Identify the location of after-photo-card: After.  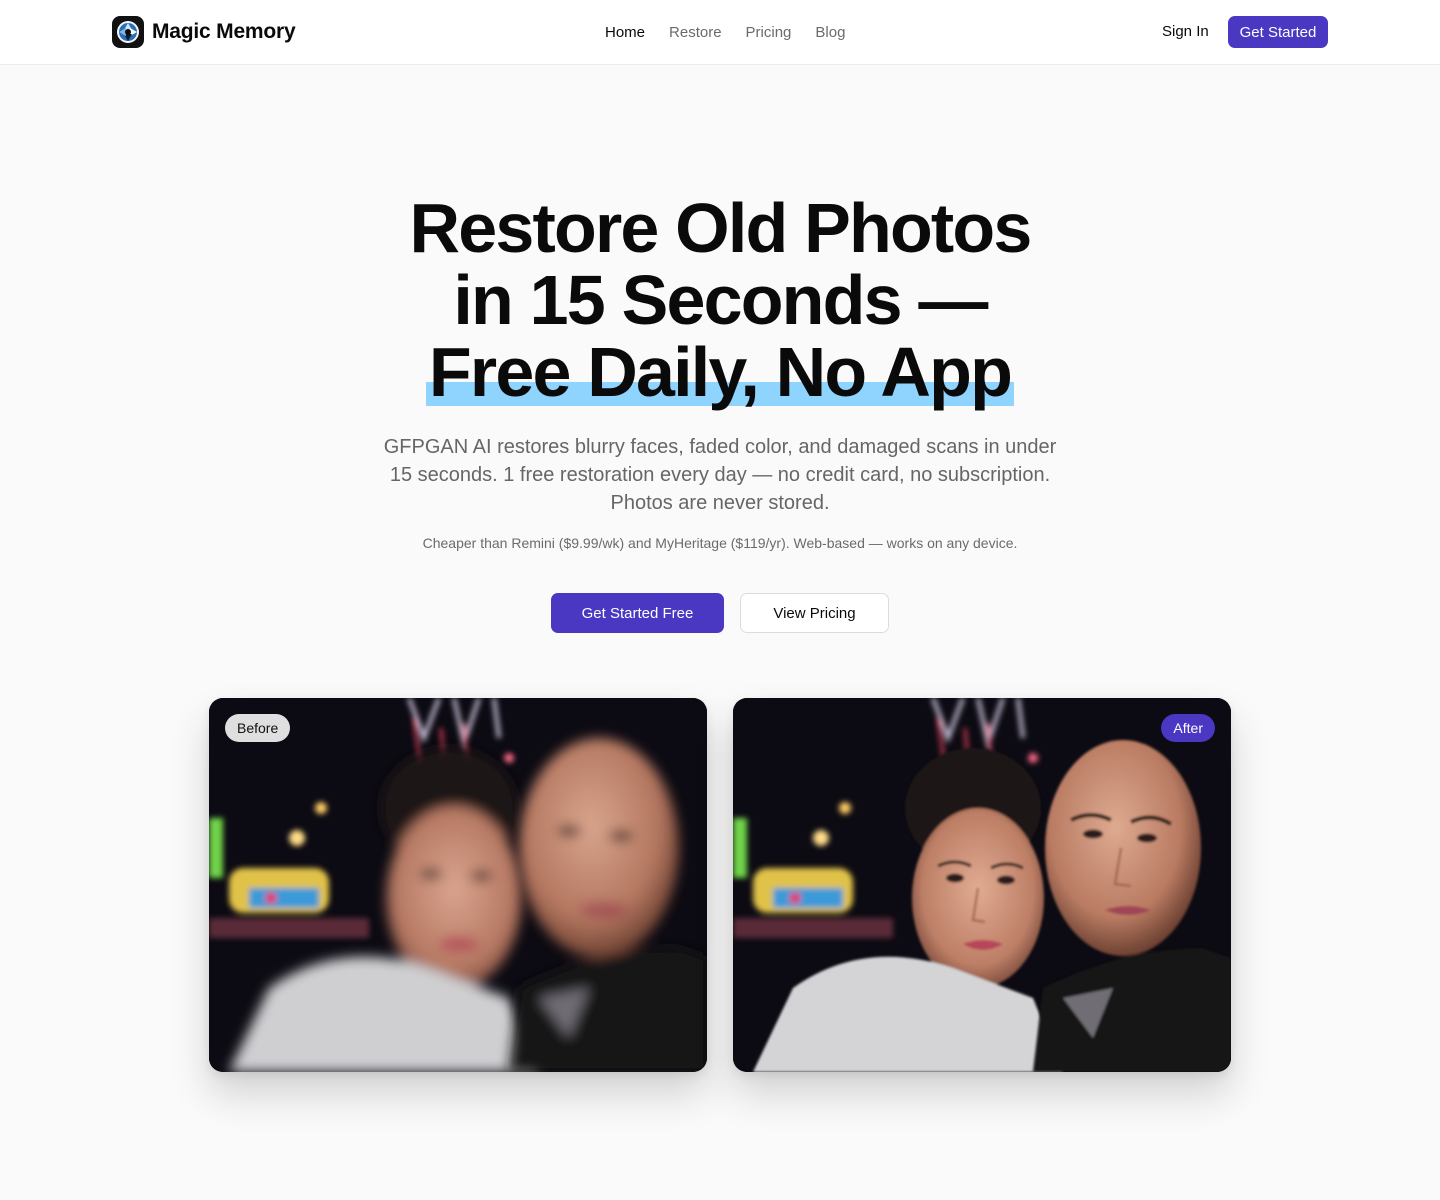
(982, 885).